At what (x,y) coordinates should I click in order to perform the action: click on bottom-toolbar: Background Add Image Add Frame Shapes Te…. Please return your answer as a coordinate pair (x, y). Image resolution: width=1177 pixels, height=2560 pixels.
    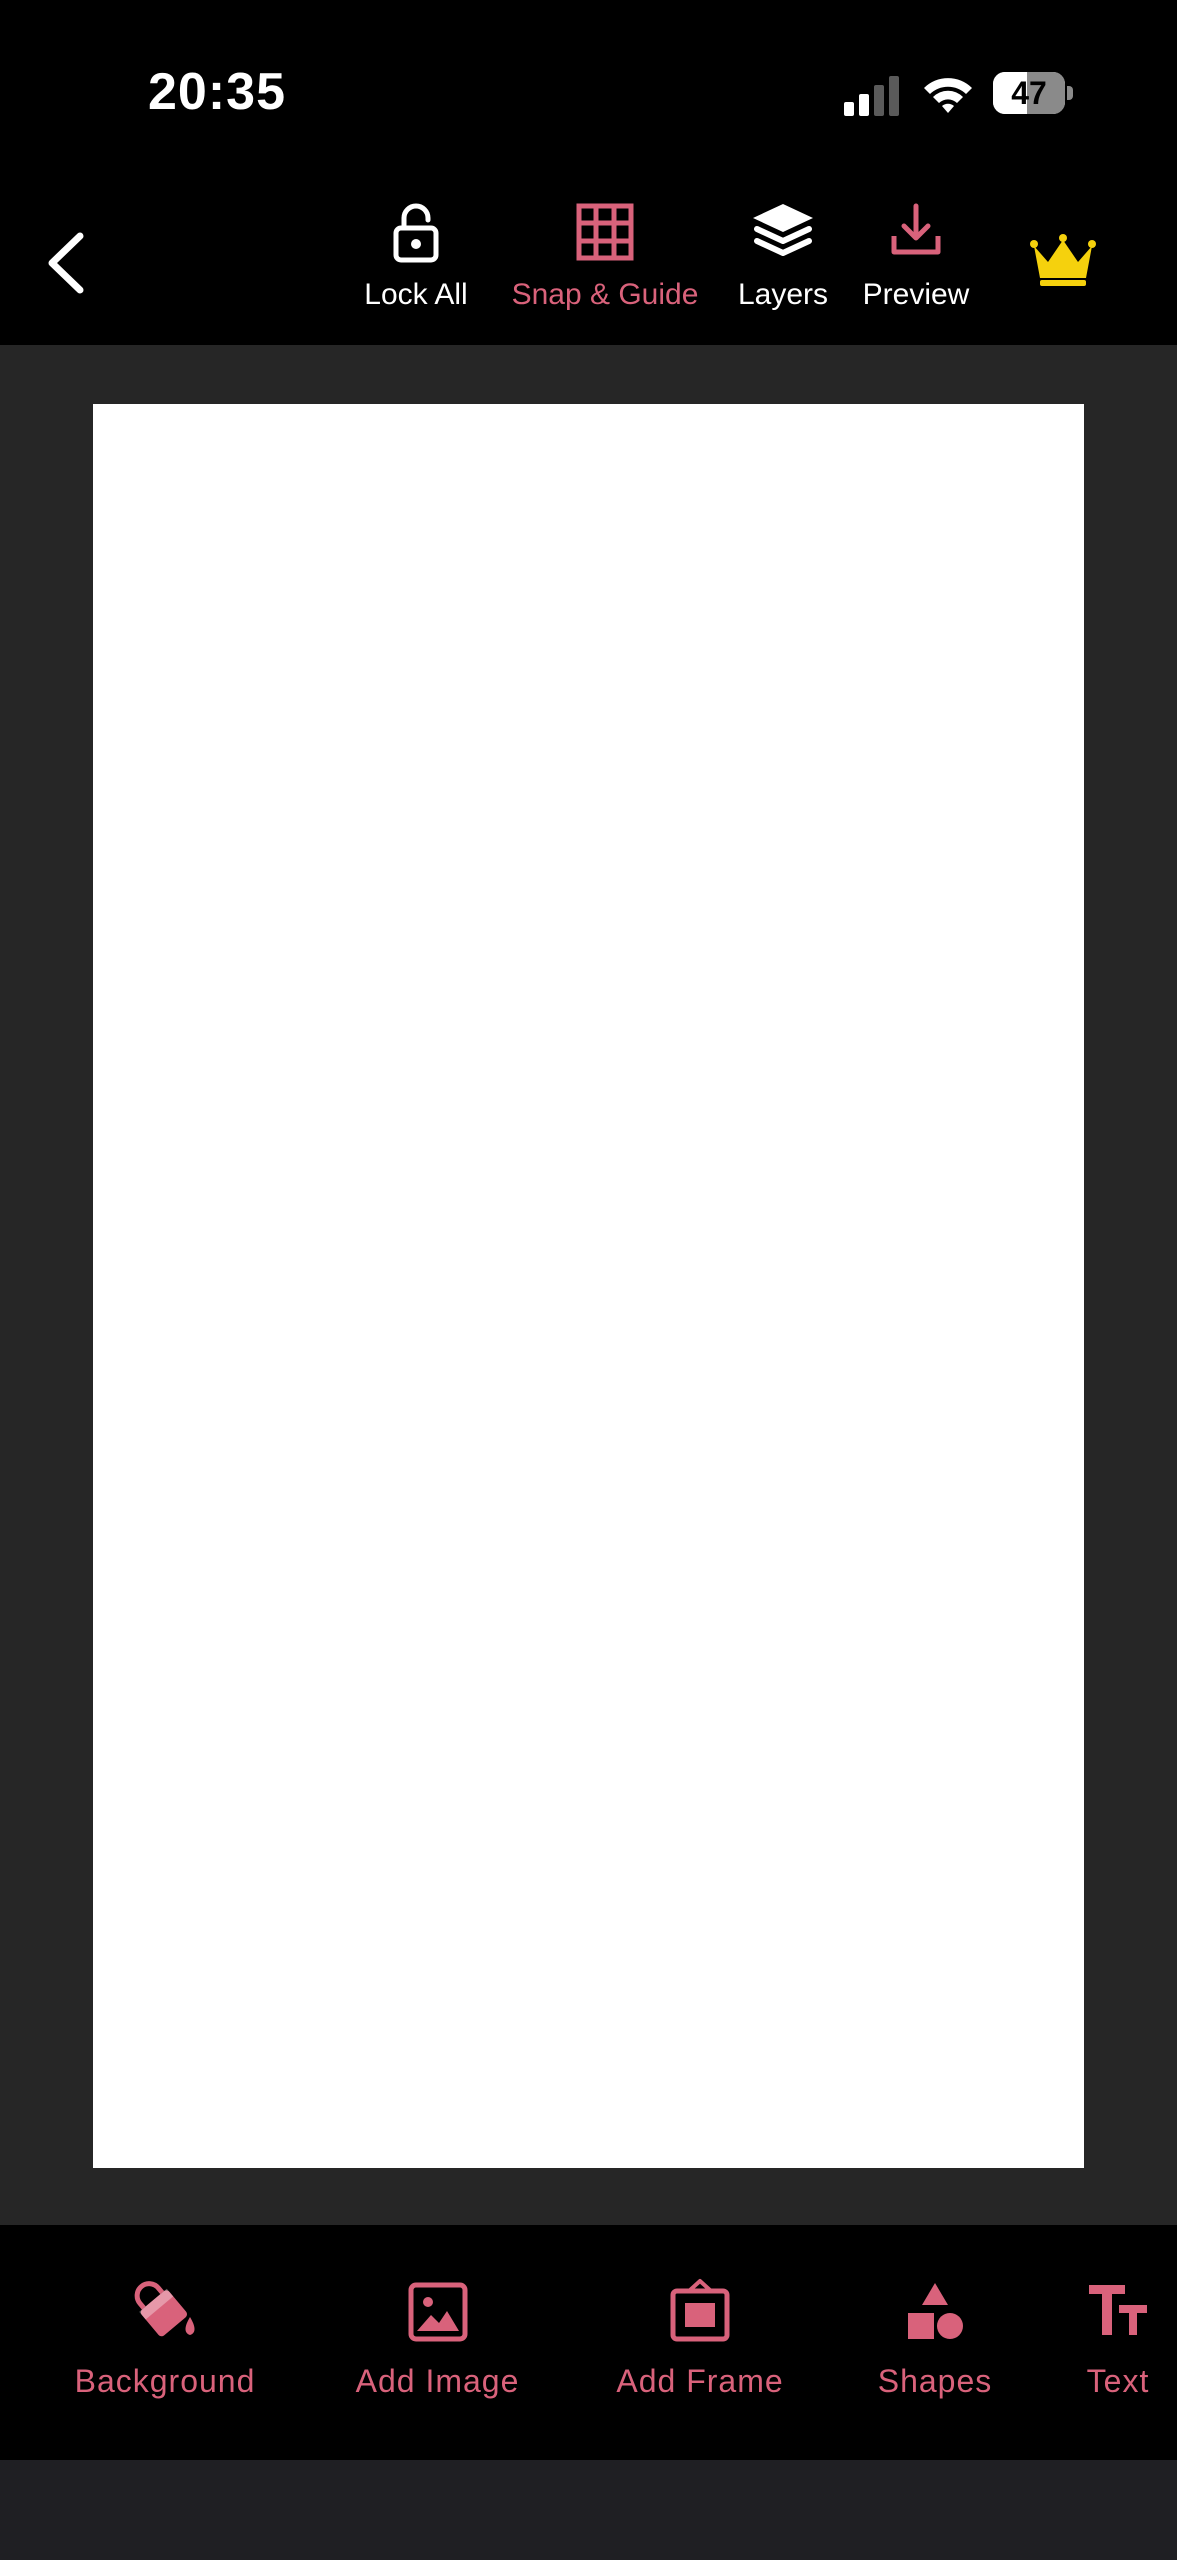
    Looking at the image, I should click on (588, 2342).